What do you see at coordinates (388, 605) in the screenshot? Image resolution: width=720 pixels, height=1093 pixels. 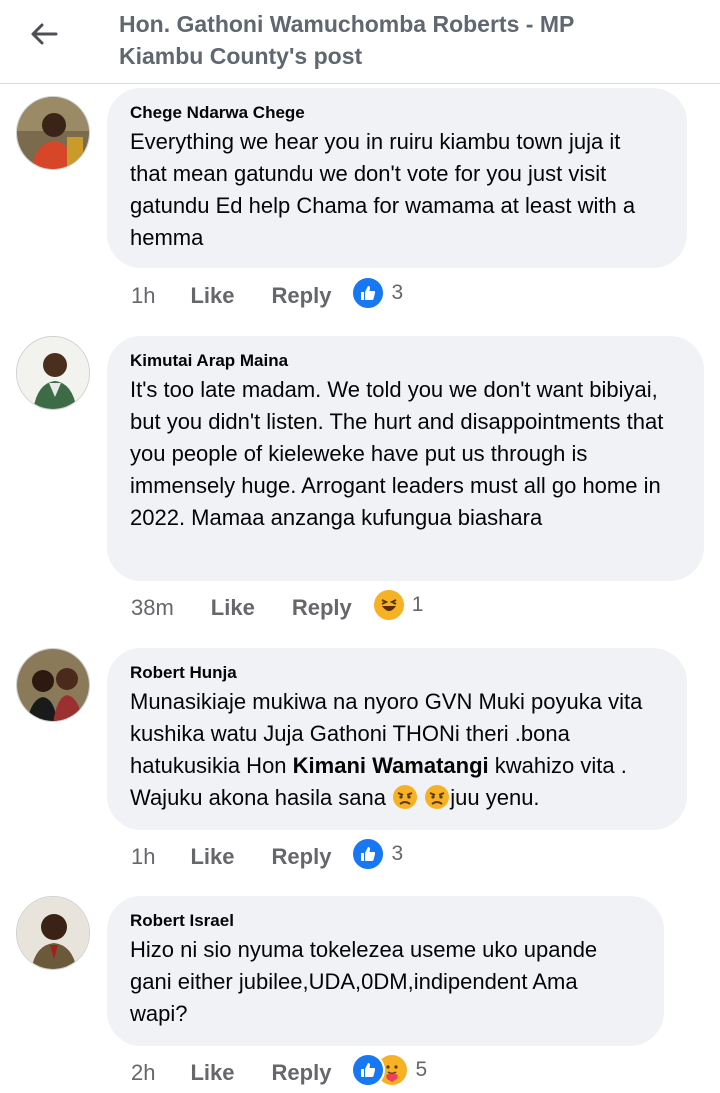 I see `haha-icon` at bounding box center [388, 605].